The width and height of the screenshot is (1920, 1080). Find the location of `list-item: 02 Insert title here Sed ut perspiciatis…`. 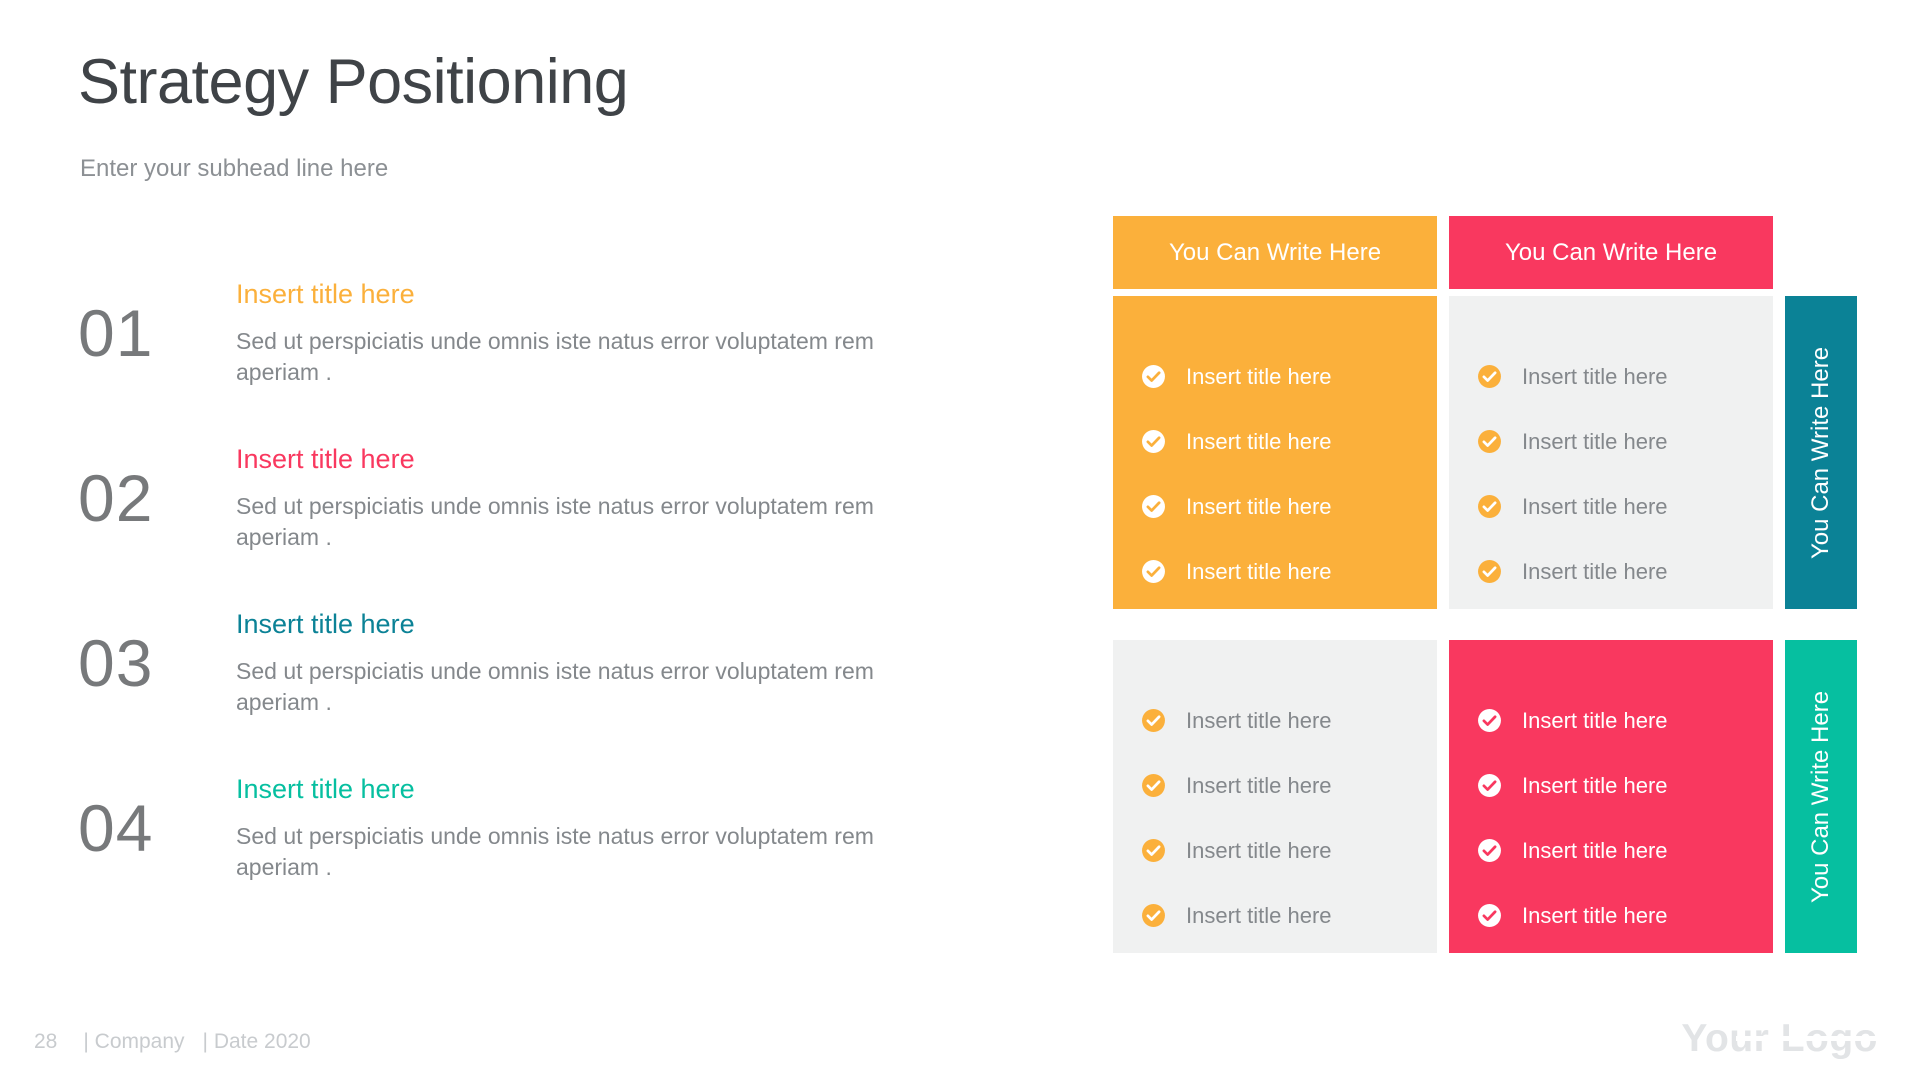

list-item: 02 Insert title here Sed ut perspiciatis… is located at coordinates (518, 525).